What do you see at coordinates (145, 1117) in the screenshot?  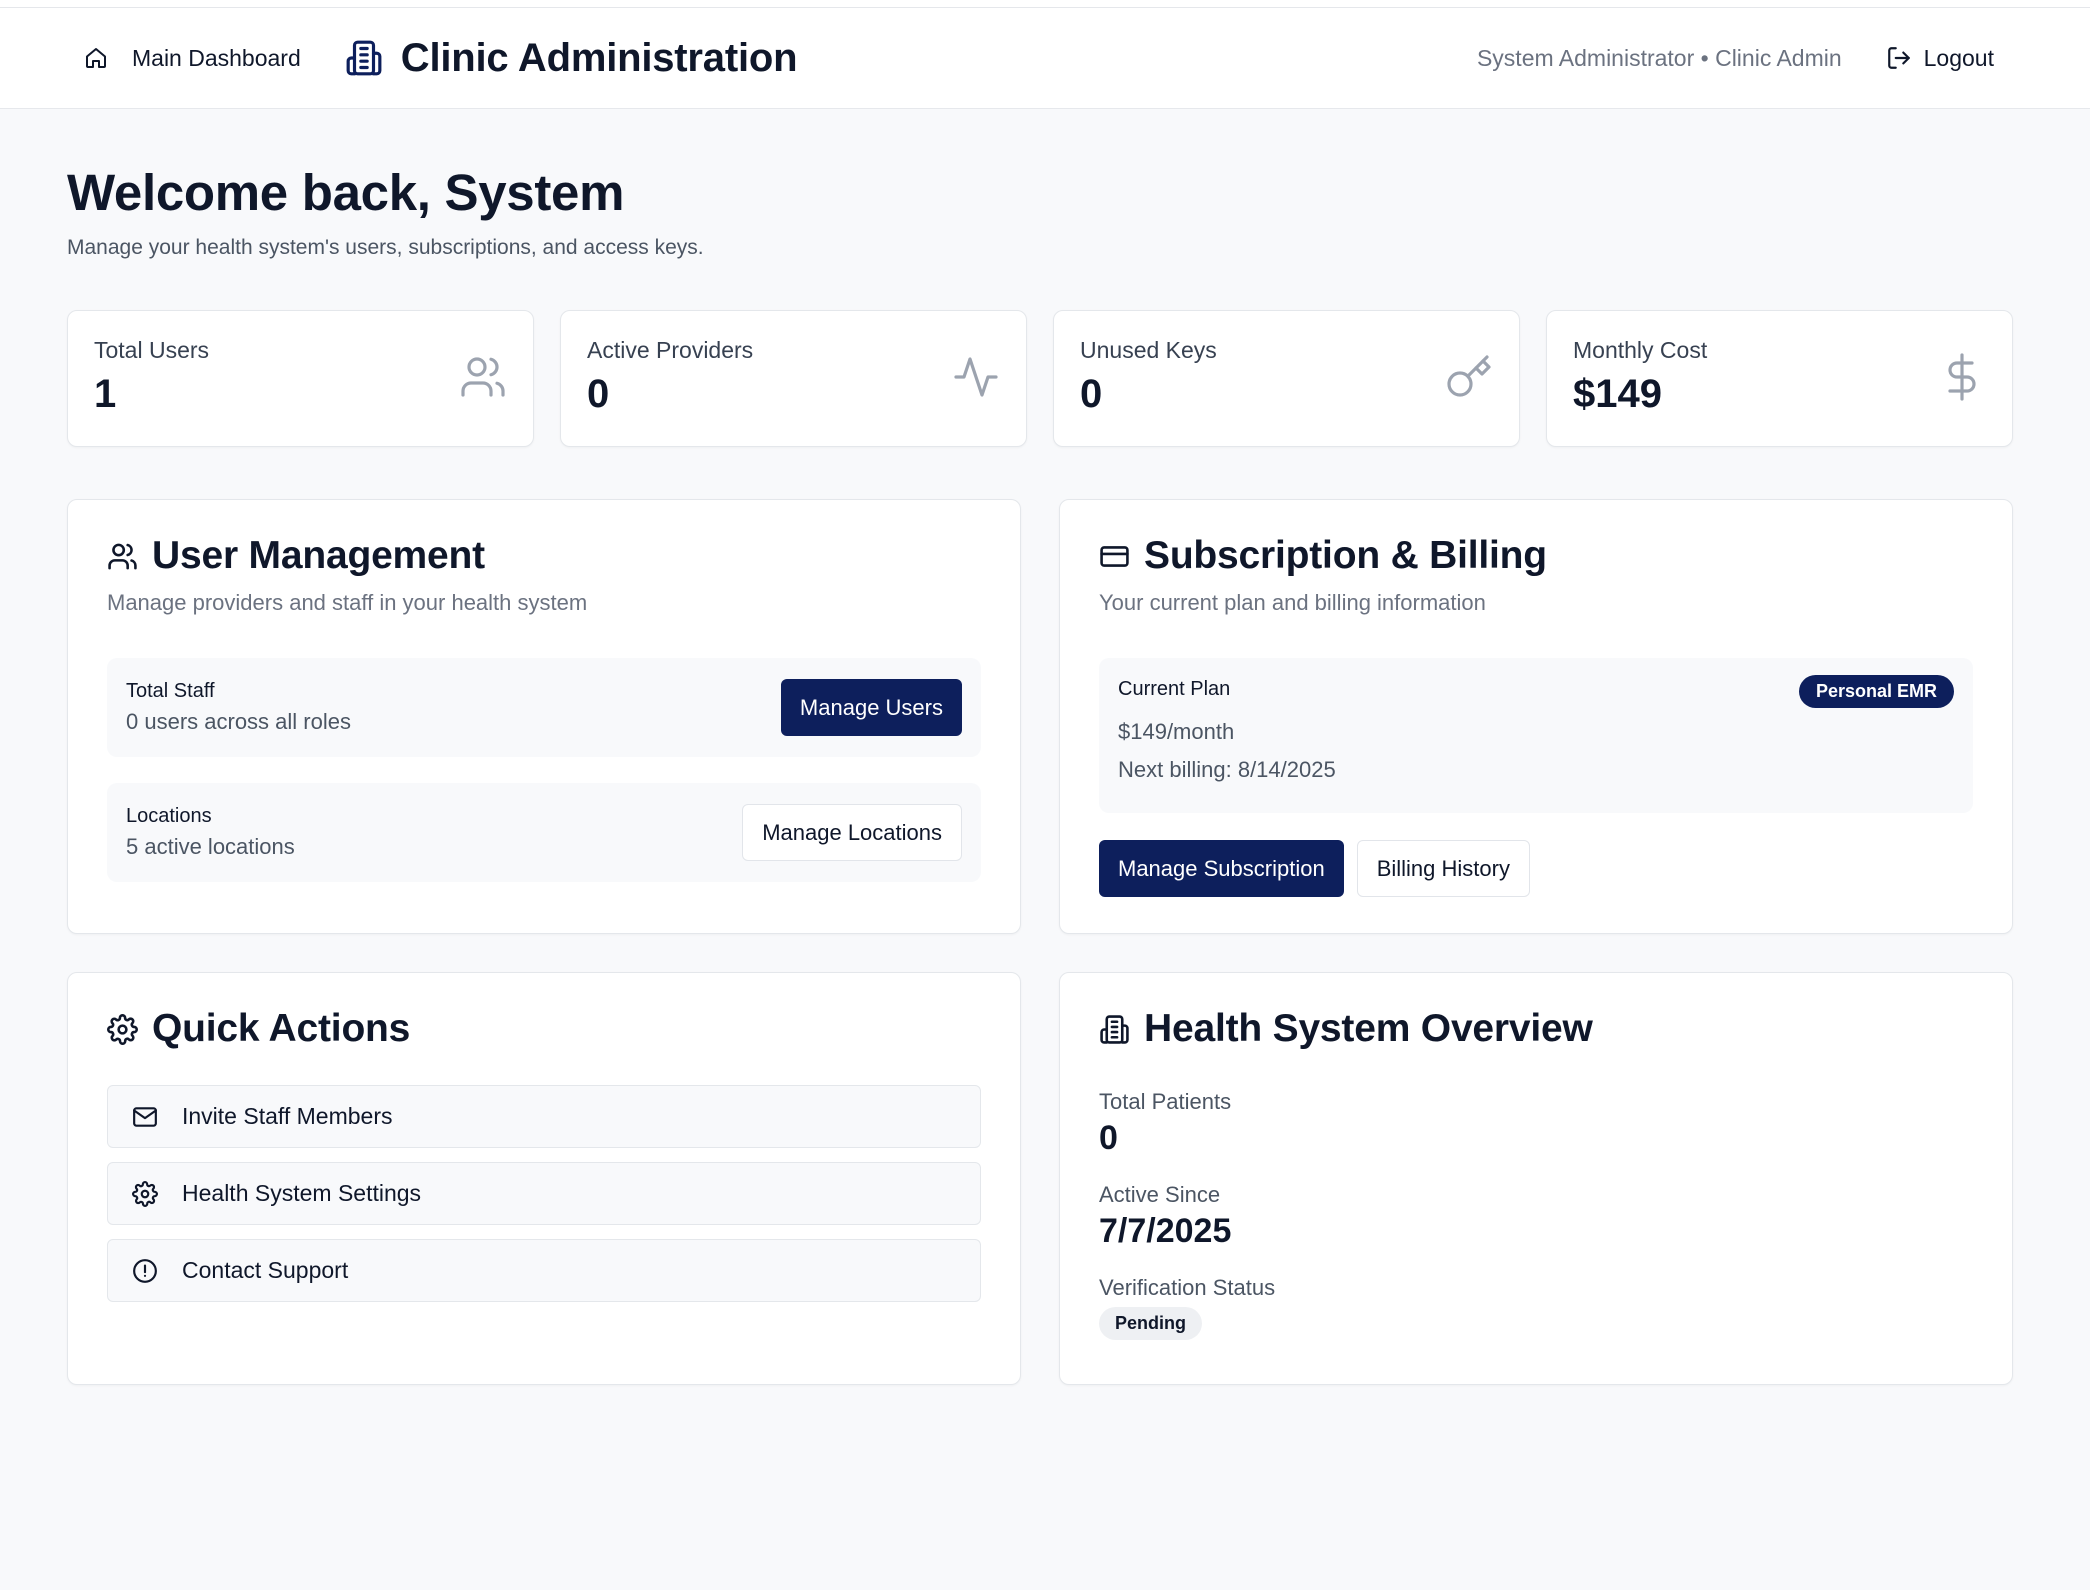 I see `mail-icon` at bounding box center [145, 1117].